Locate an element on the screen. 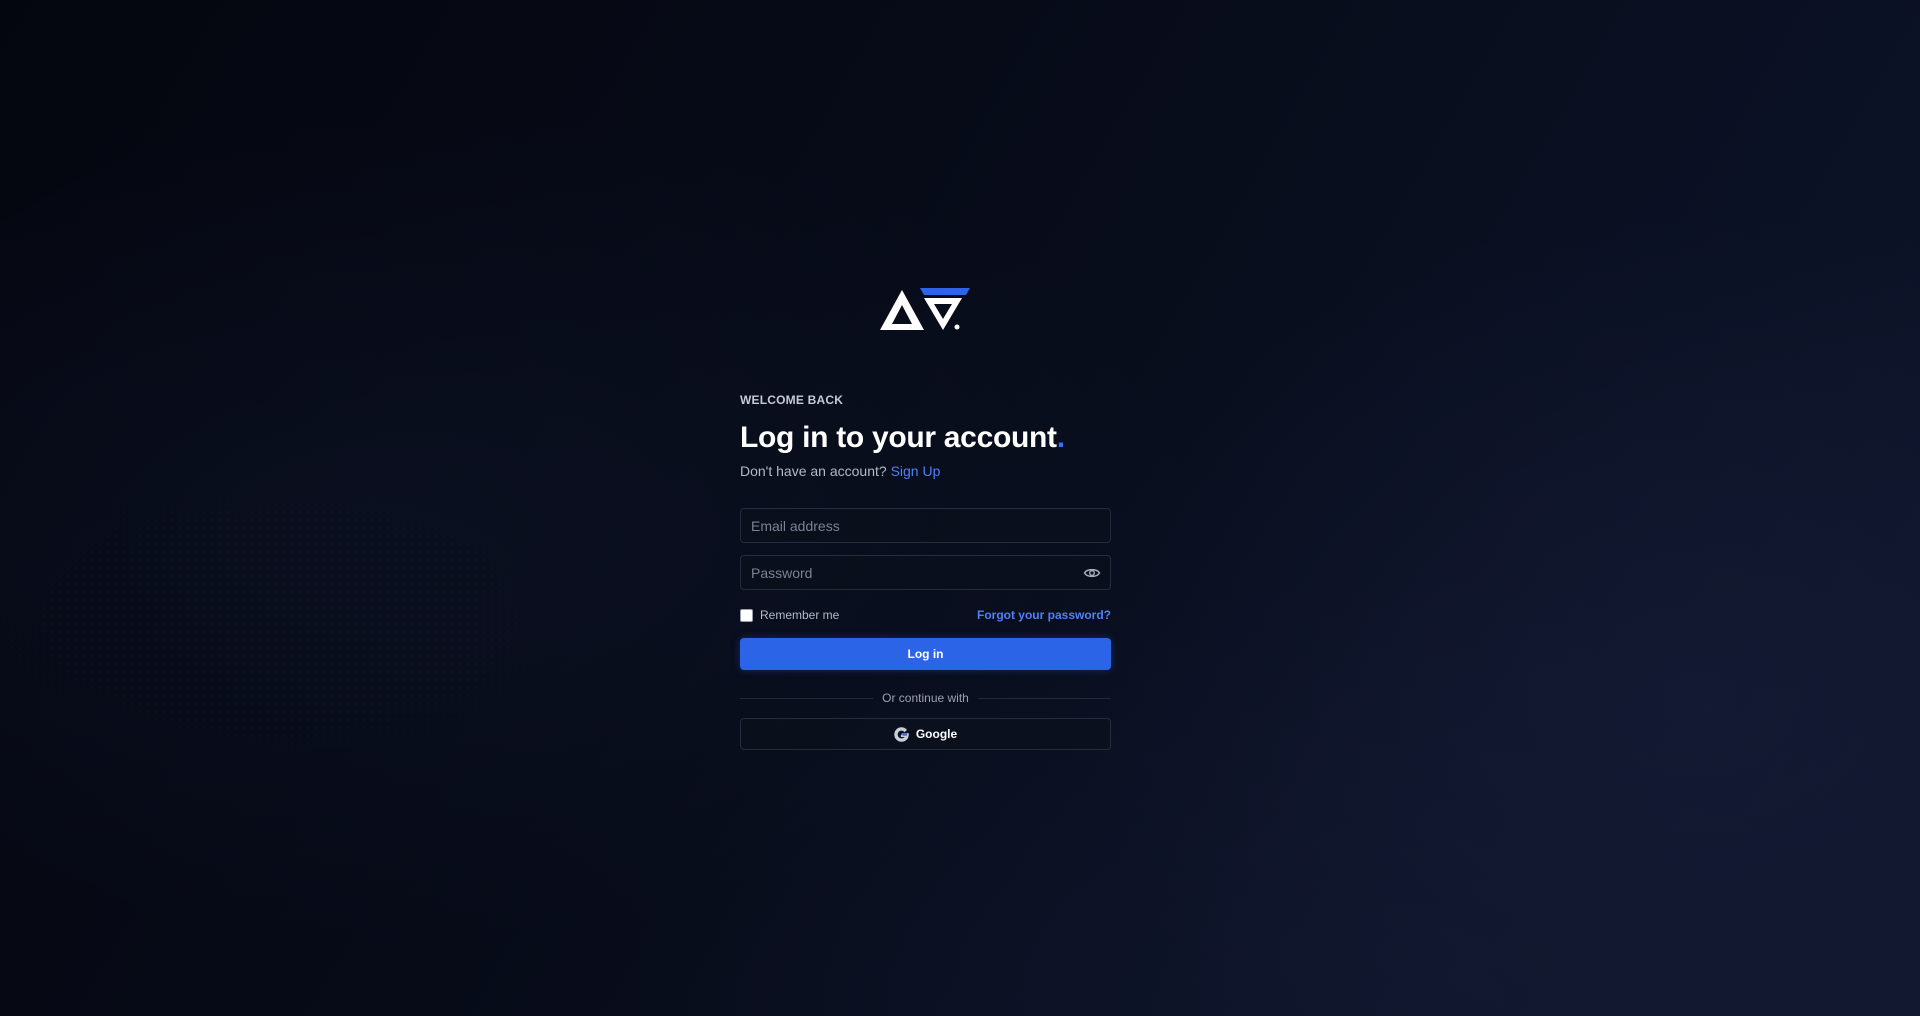 The width and height of the screenshot is (1920, 1016). login-button: Log in is located at coordinates (925, 654).